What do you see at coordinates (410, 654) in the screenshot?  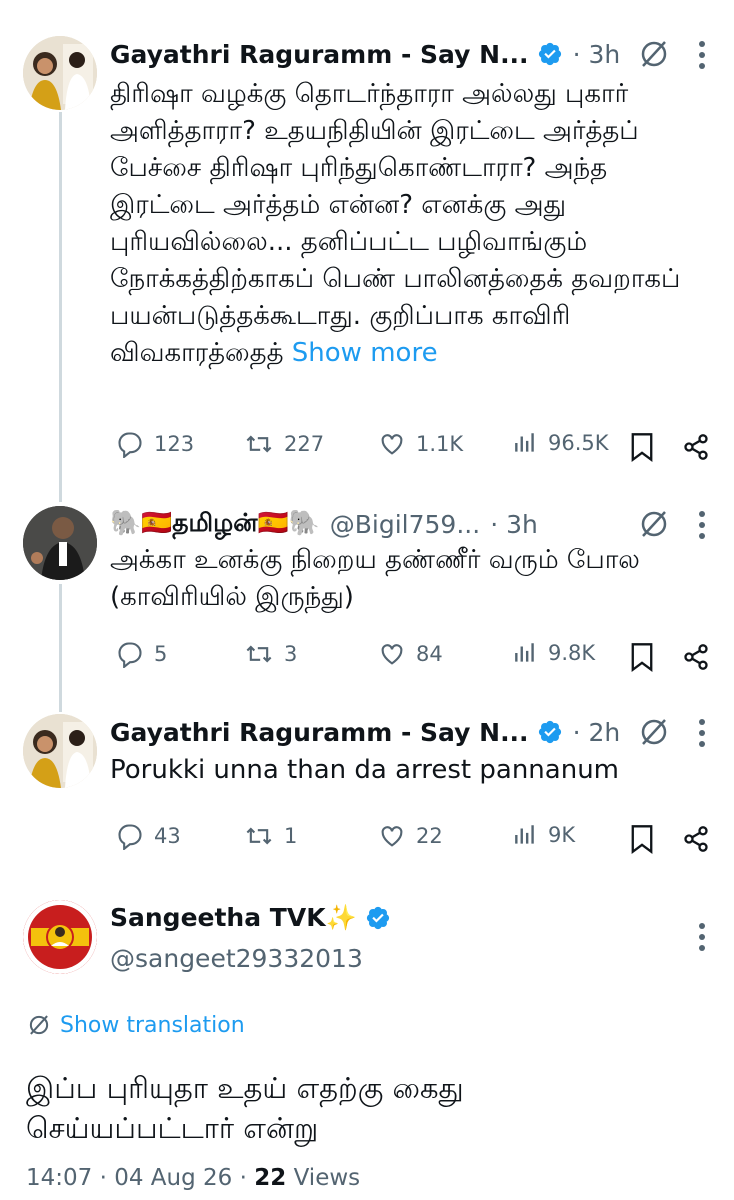 I see `like-button: 84` at bounding box center [410, 654].